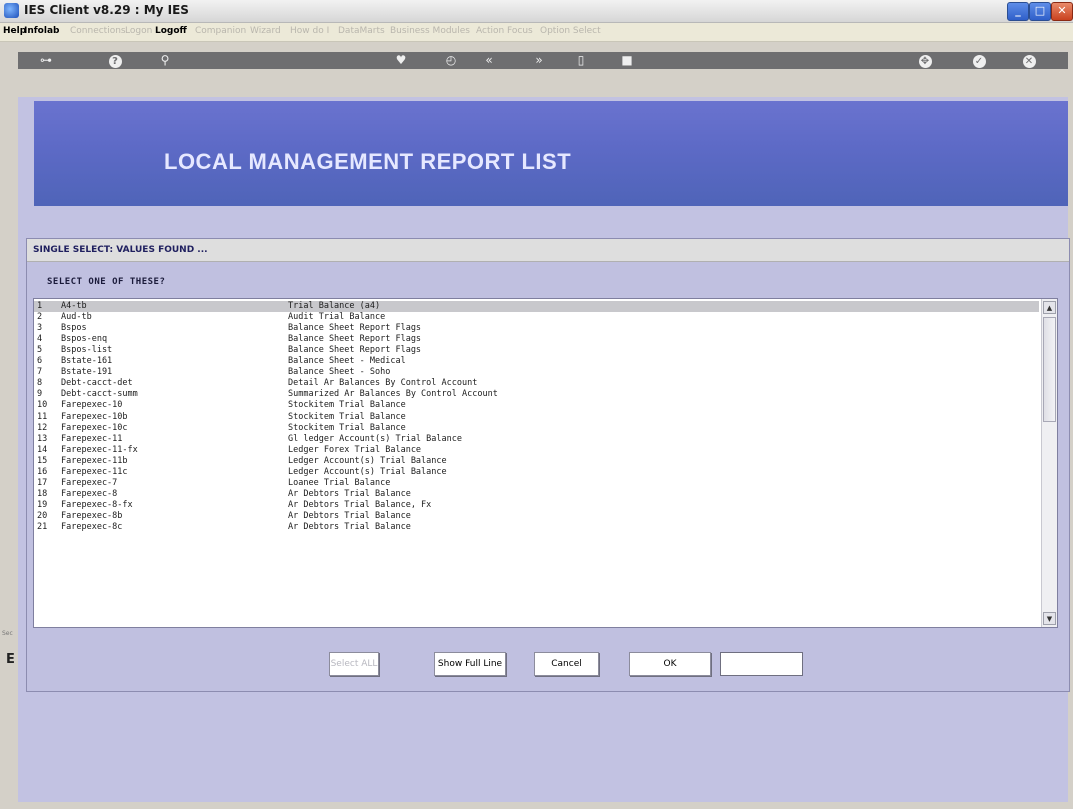 This screenshot has width=1073, height=809. I want to click on list-row: 7 Bstate-191 Balance Sheet - Soho, so click(536, 372).